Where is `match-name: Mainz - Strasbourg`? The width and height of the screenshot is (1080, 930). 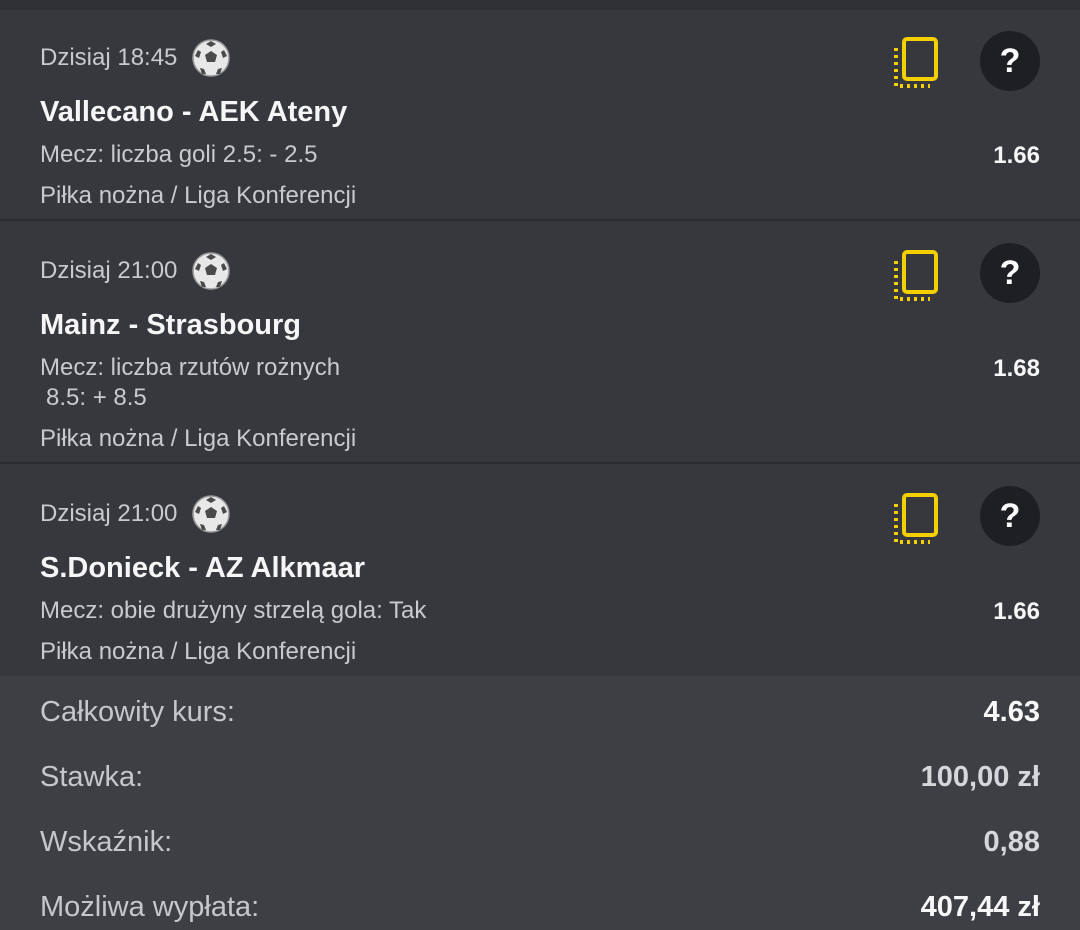
match-name: Mainz - Strasbourg is located at coordinates (171, 325).